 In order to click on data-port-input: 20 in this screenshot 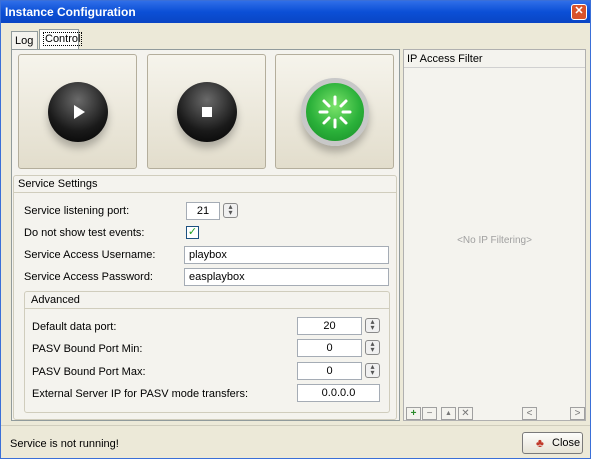, I will do `click(329, 326)`.